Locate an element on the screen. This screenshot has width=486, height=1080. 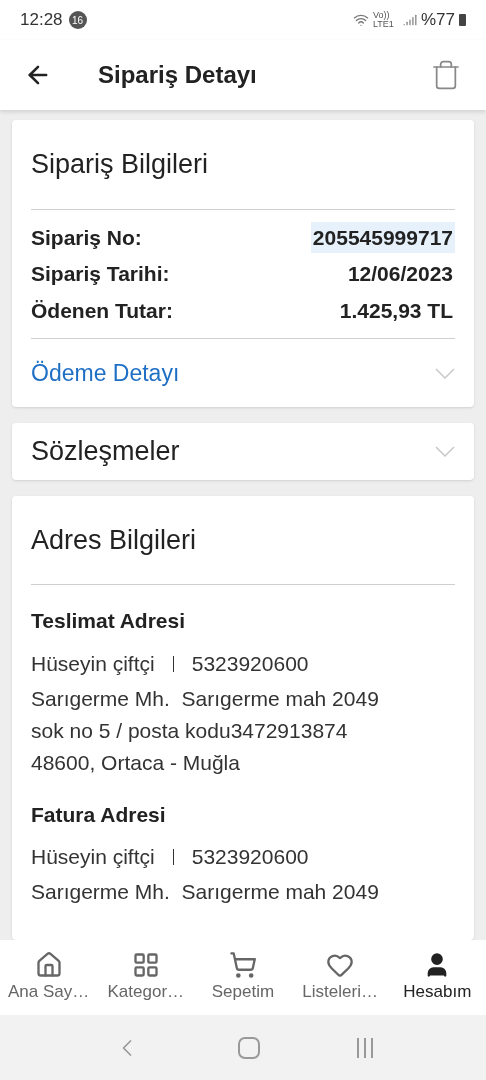
network-label: Vo)) LTE1 is located at coordinates (383, 20).